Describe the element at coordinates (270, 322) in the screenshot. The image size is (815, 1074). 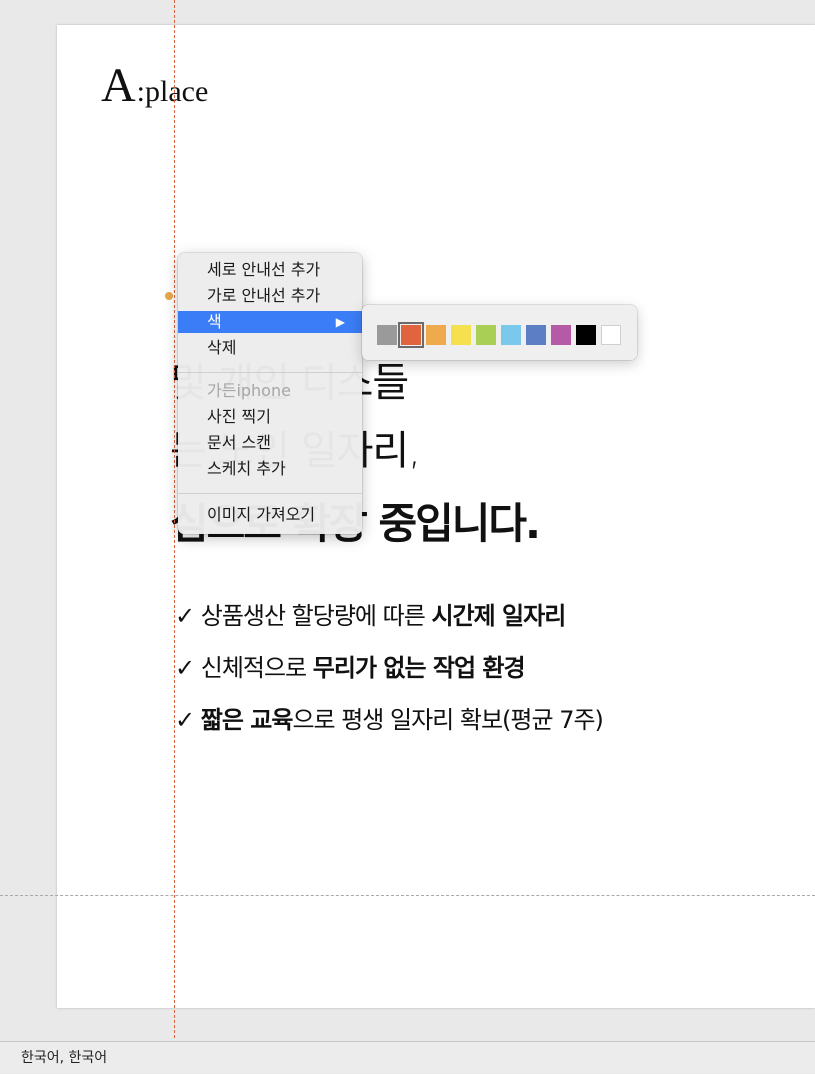
I see `menu-item-color: 색 ▶` at that location.